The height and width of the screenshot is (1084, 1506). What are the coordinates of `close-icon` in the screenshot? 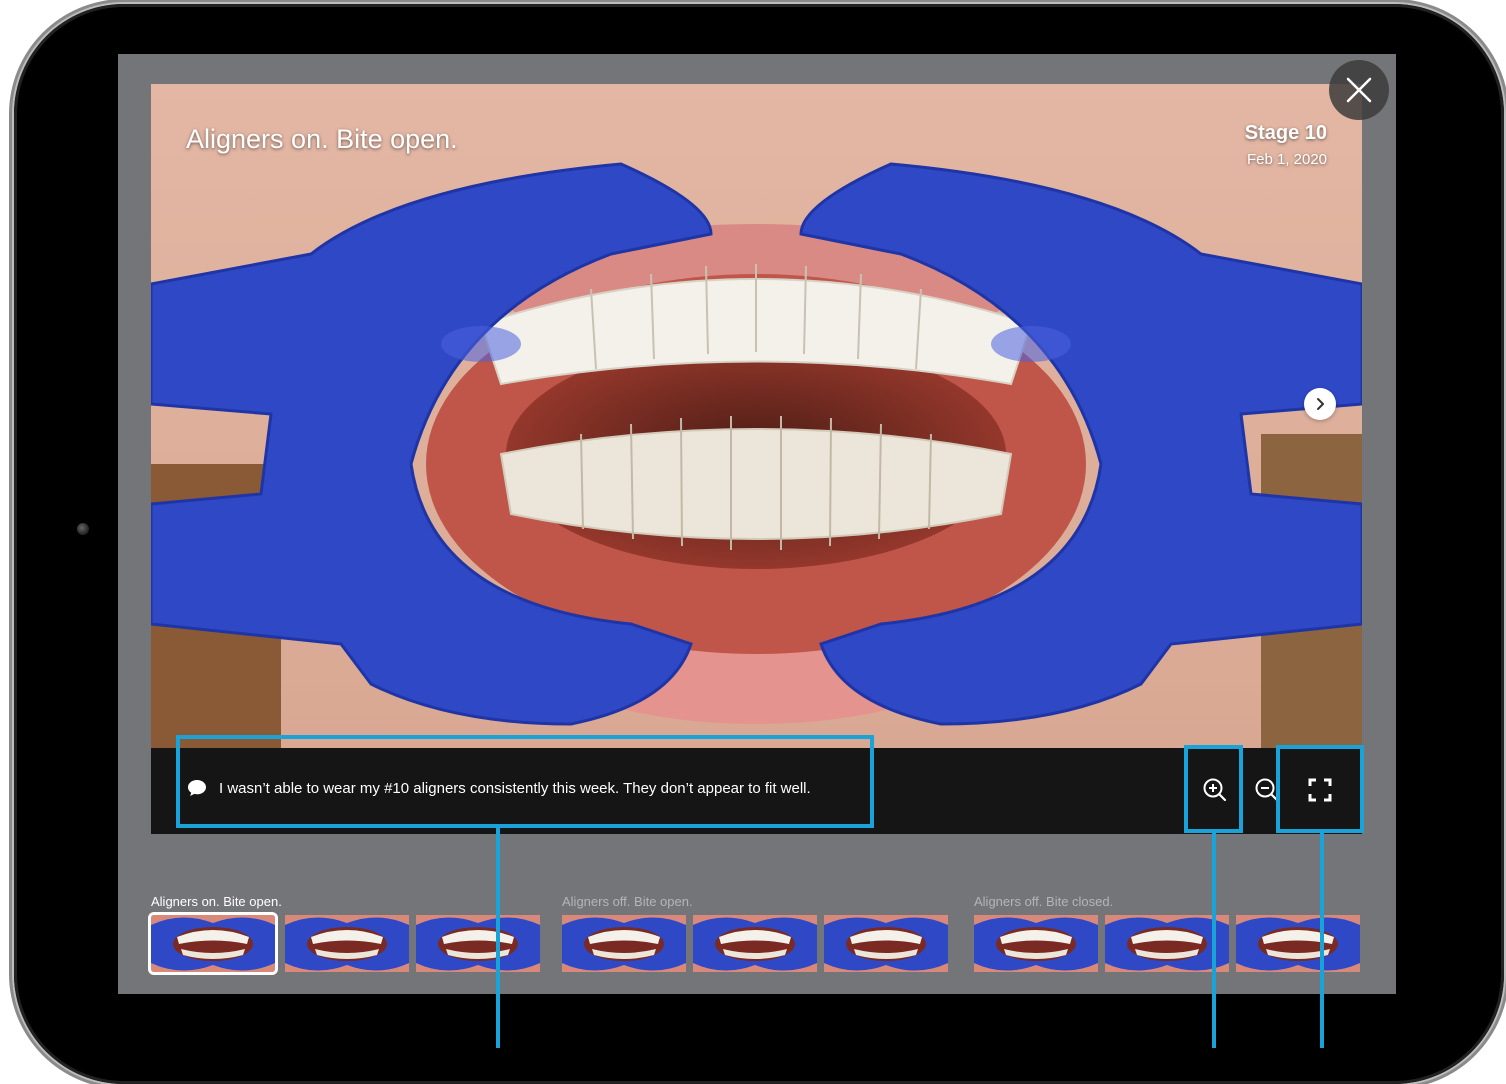 It's located at (1359, 90).